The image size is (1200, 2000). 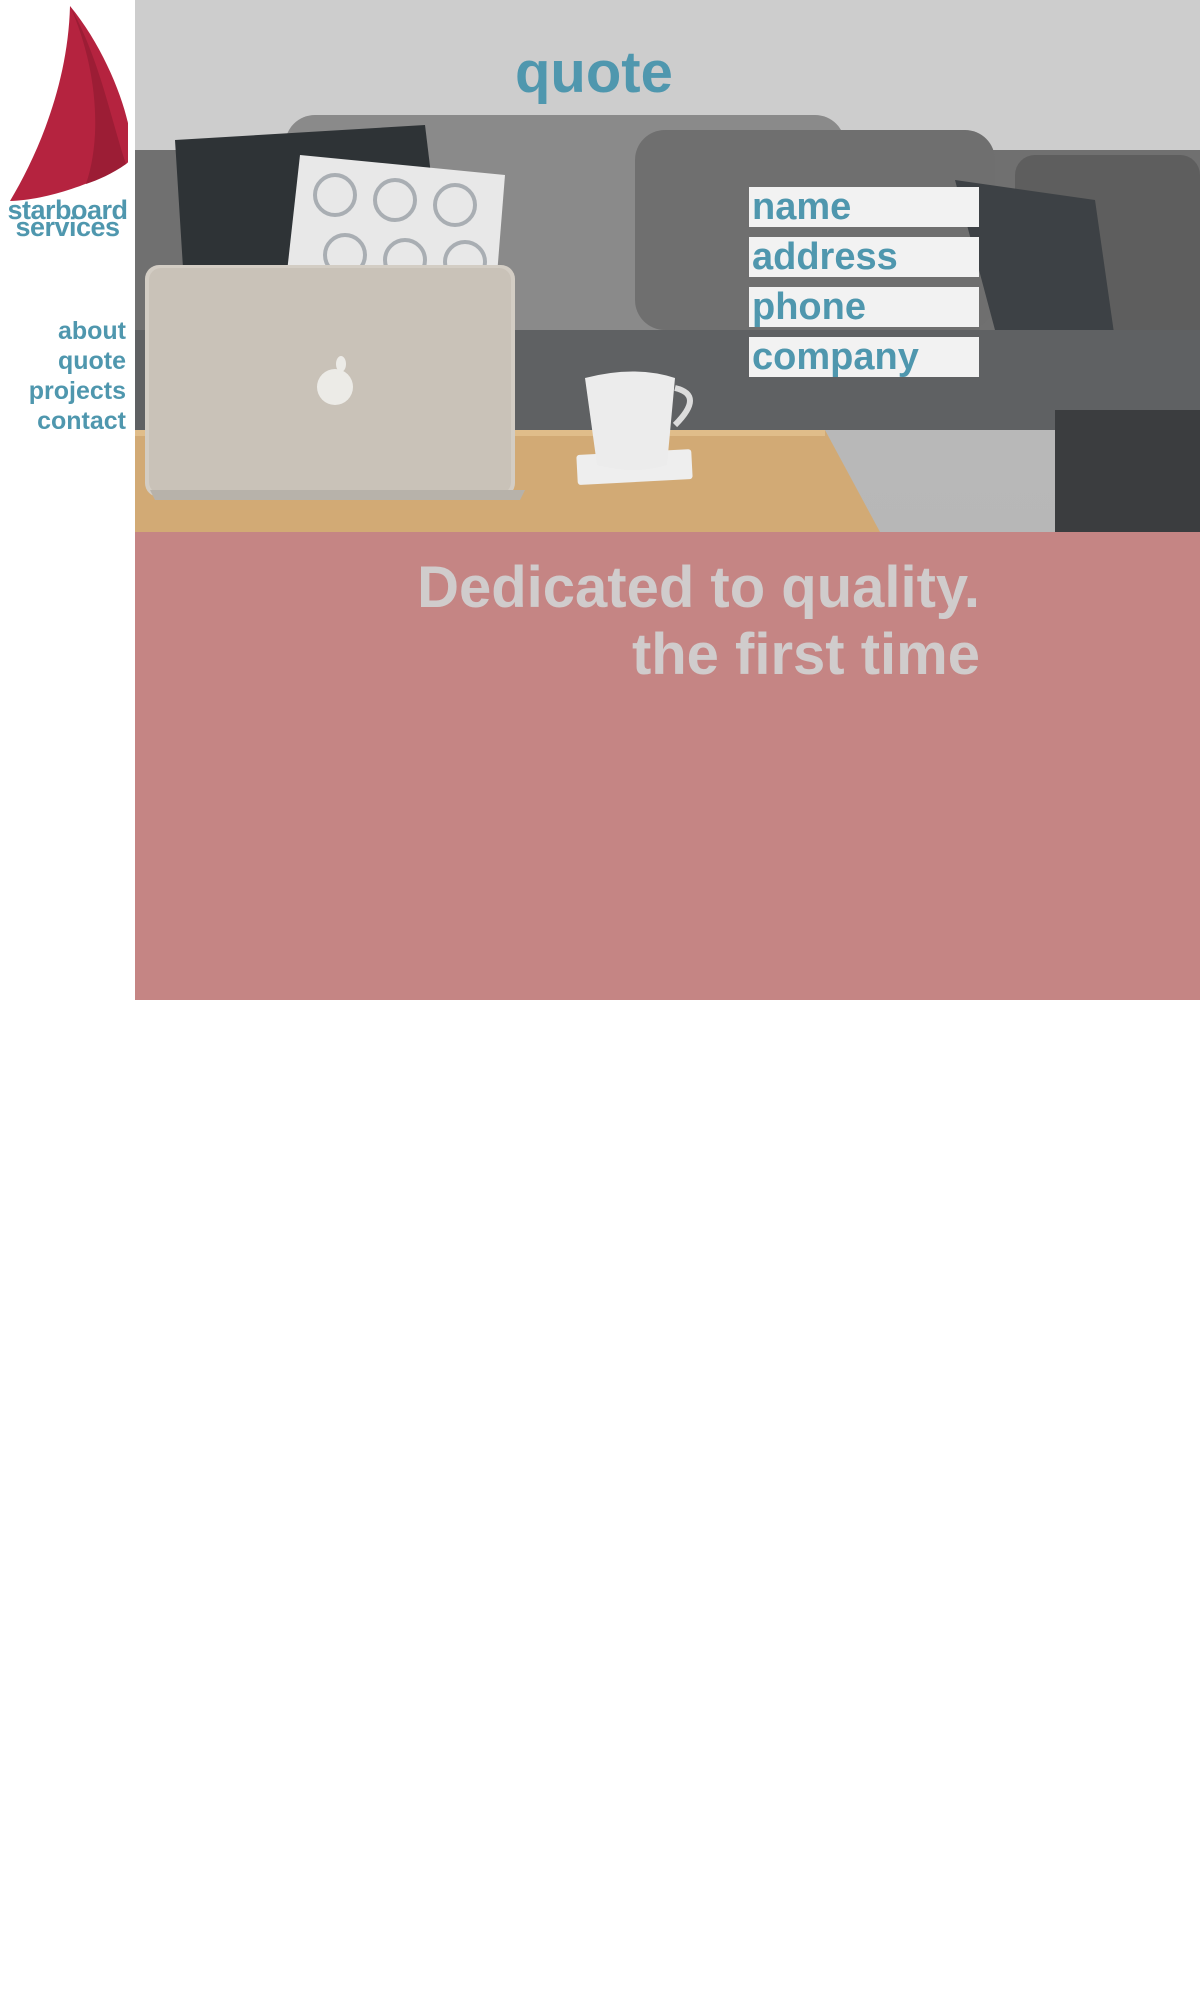 What do you see at coordinates (77, 331) in the screenshot?
I see `nav-item-about: about` at bounding box center [77, 331].